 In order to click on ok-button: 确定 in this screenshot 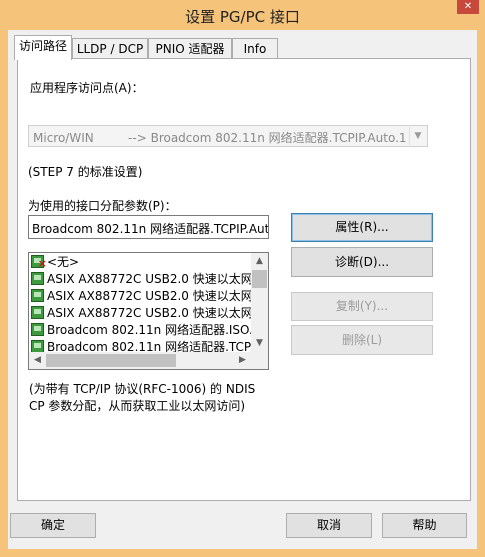, I will do `click(53, 525)`.